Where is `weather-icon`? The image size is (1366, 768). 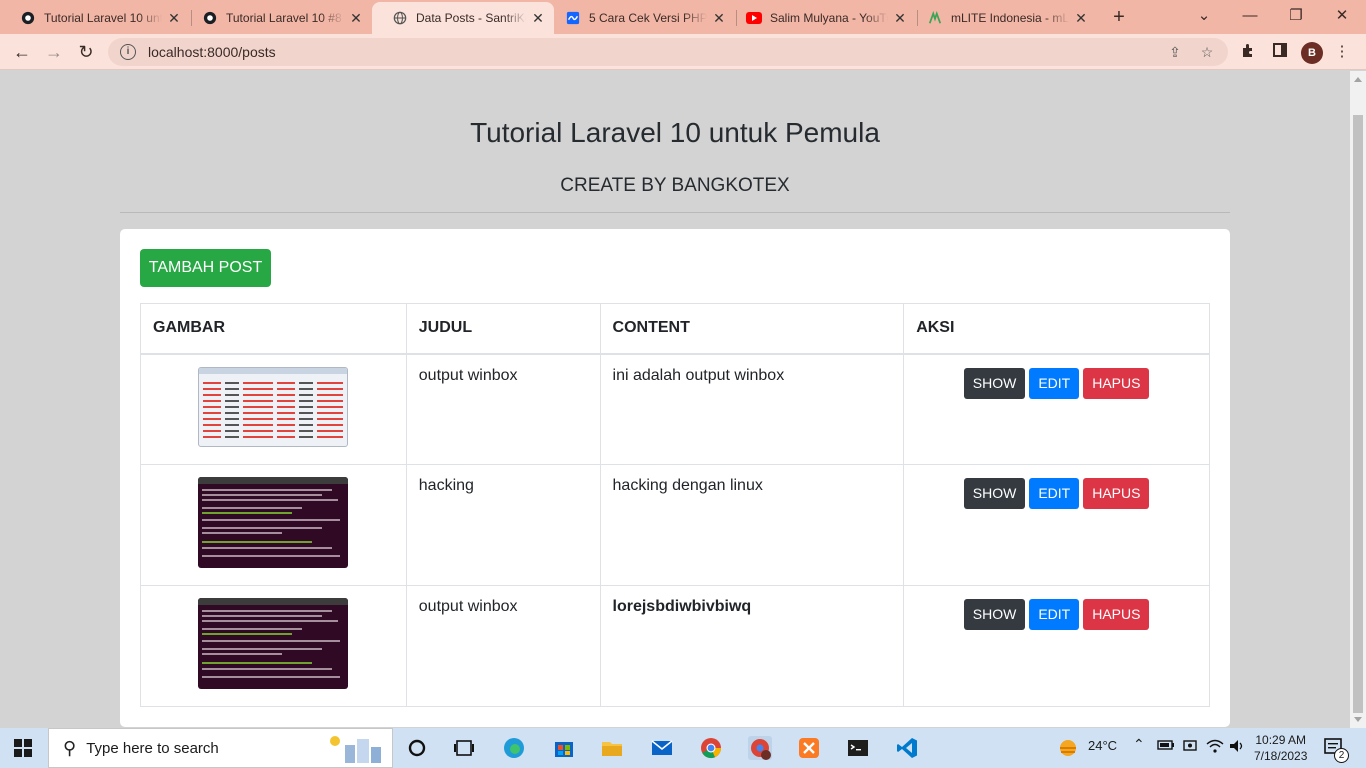 weather-icon is located at coordinates (1068, 749).